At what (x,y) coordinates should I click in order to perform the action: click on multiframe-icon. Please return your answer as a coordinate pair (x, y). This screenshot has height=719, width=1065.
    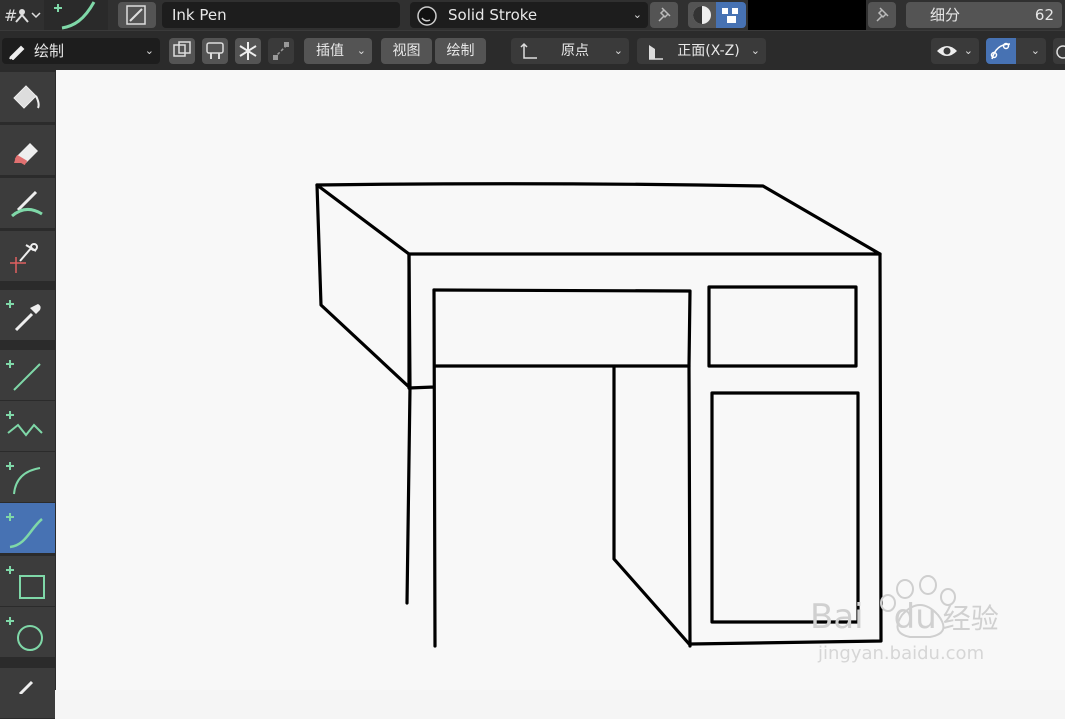
    Looking at the image, I should click on (182, 51).